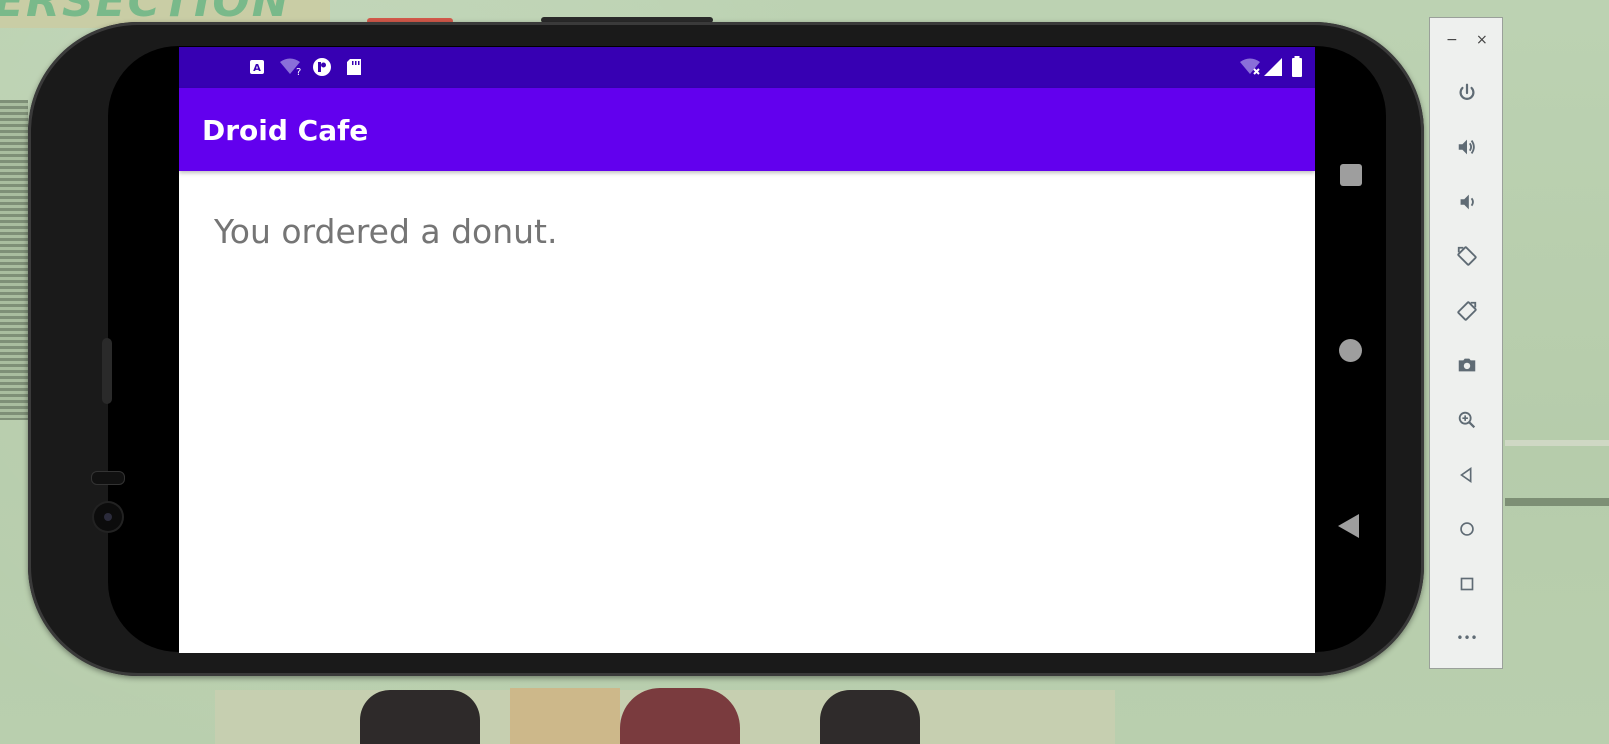 The width and height of the screenshot is (1609, 744). What do you see at coordinates (747, 129) in the screenshot?
I see `app-bar: Droid Cafe` at bounding box center [747, 129].